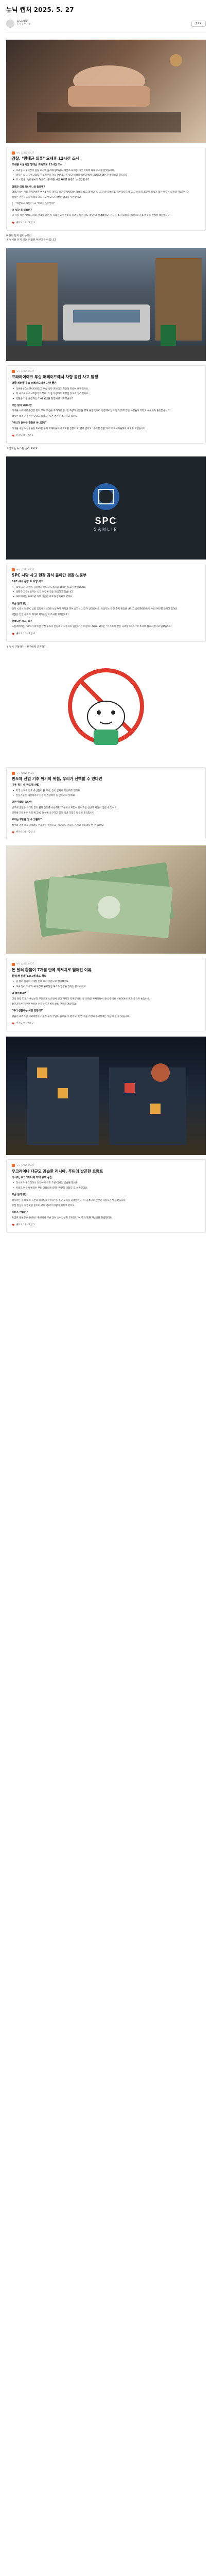 The width and height of the screenshot is (212, 2576). What do you see at coordinates (106, 833) in the screenshot?
I see `reaction-bar: ♥ 좋아요 21 · 댓글 4` at bounding box center [106, 833].